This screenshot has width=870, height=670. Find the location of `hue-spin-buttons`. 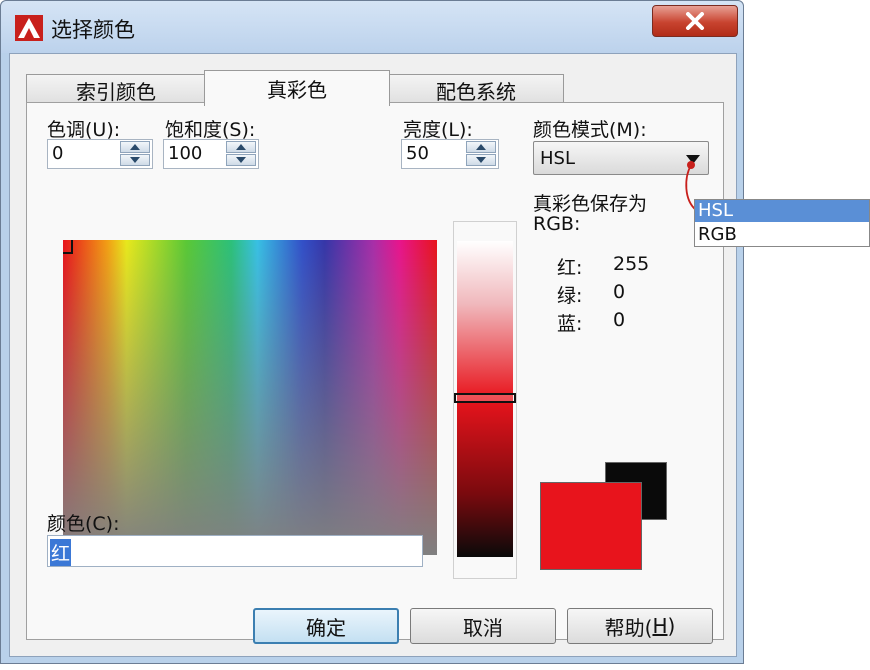

hue-spin-buttons is located at coordinates (135, 154).